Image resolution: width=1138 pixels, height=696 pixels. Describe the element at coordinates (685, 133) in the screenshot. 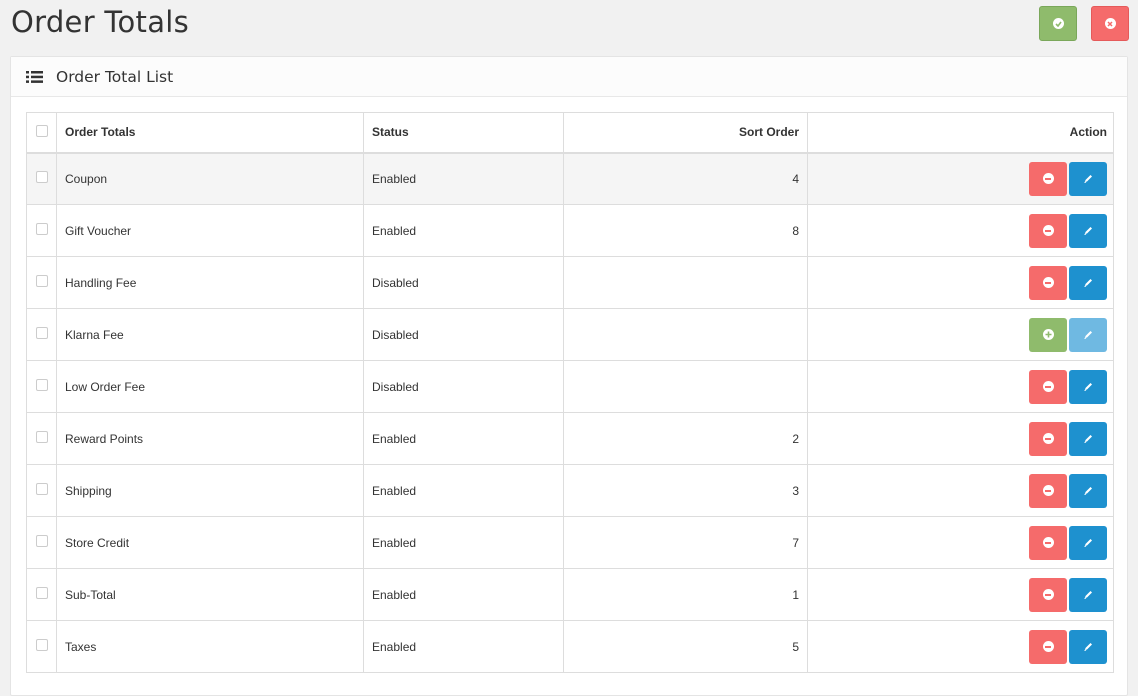

I see `header-sort-order: Sort Order` at that location.